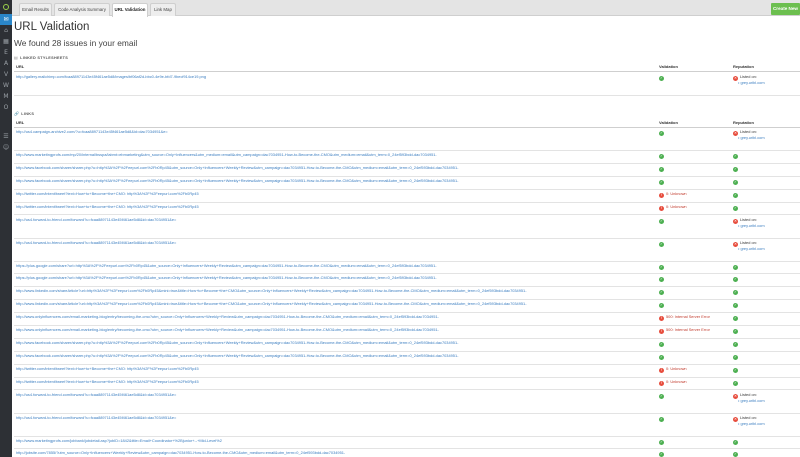  I want to click on mail-icon: ✉, so click(6, 19).